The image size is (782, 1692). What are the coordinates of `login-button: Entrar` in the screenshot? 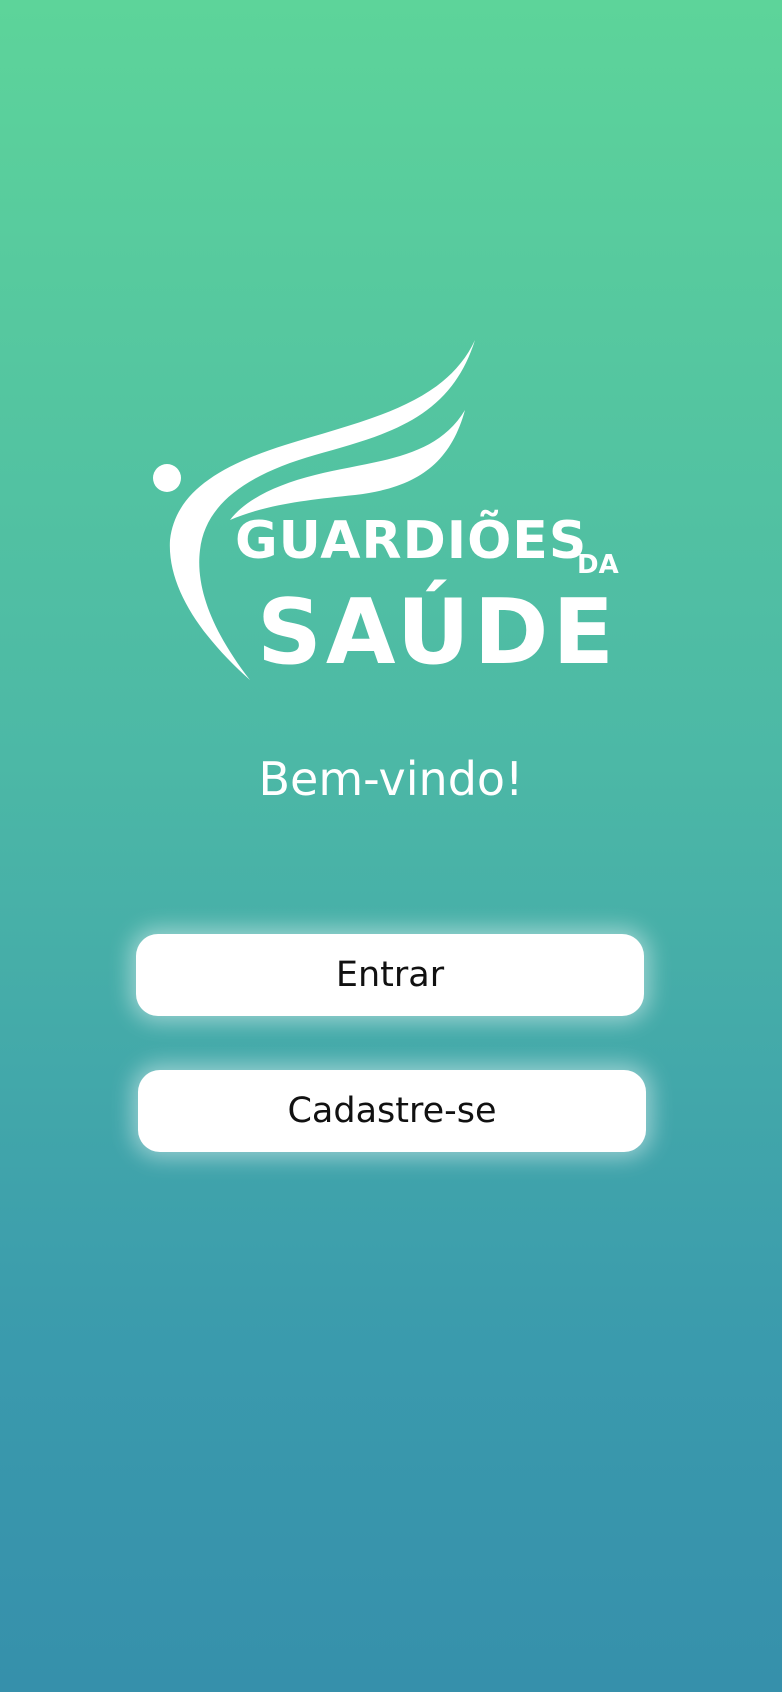 It's located at (390, 975).